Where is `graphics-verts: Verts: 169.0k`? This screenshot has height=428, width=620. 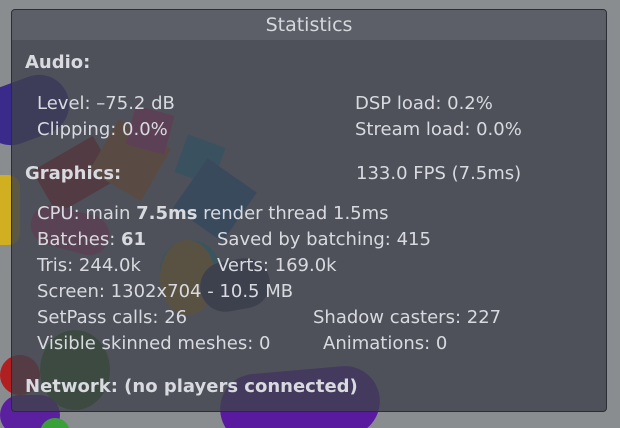
graphics-verts: Verts: 169.0k is located at coordinates (277, 265).